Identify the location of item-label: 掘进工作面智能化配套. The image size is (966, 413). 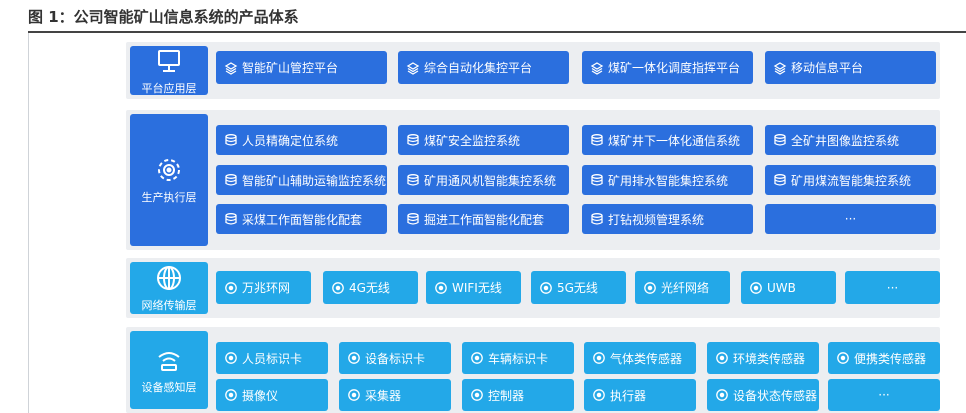
(484, 219).